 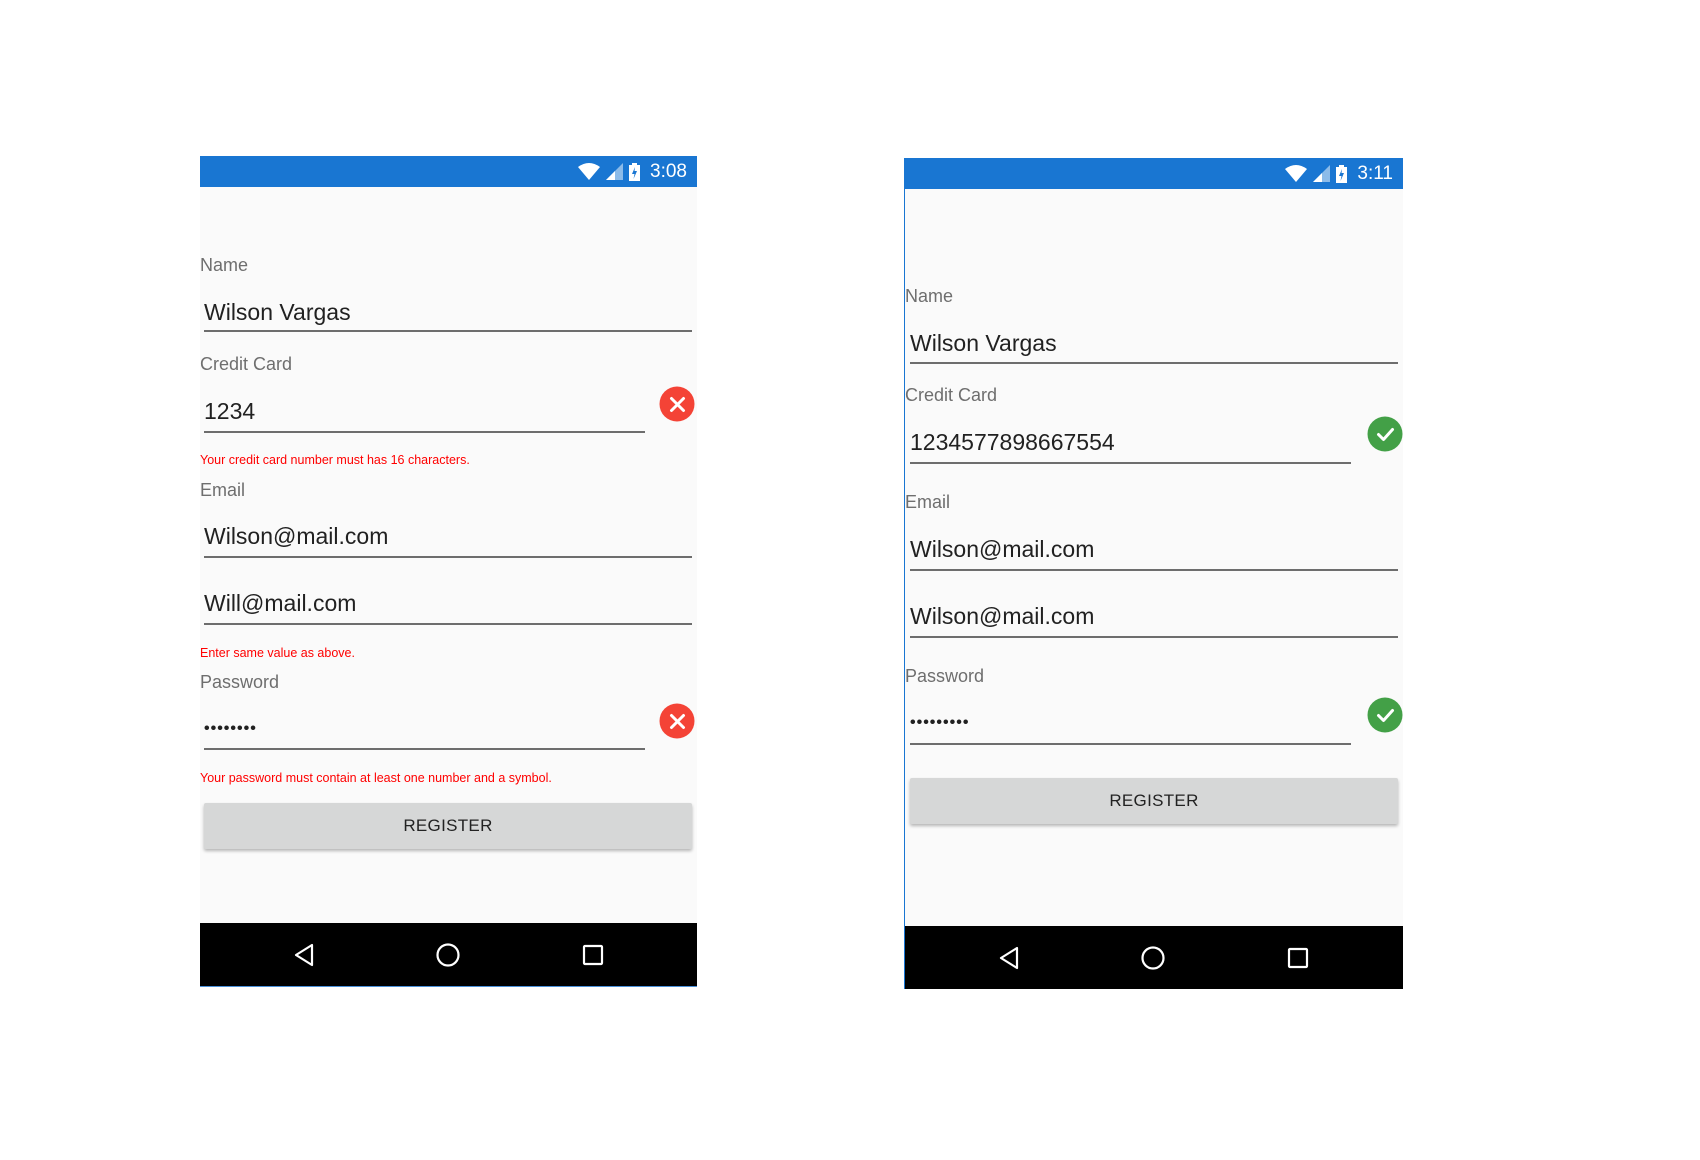 What do you see at coordinates (448, 171) in the screenshot?
I see `status-bar: 3:08` at bounding box center [448, 171].